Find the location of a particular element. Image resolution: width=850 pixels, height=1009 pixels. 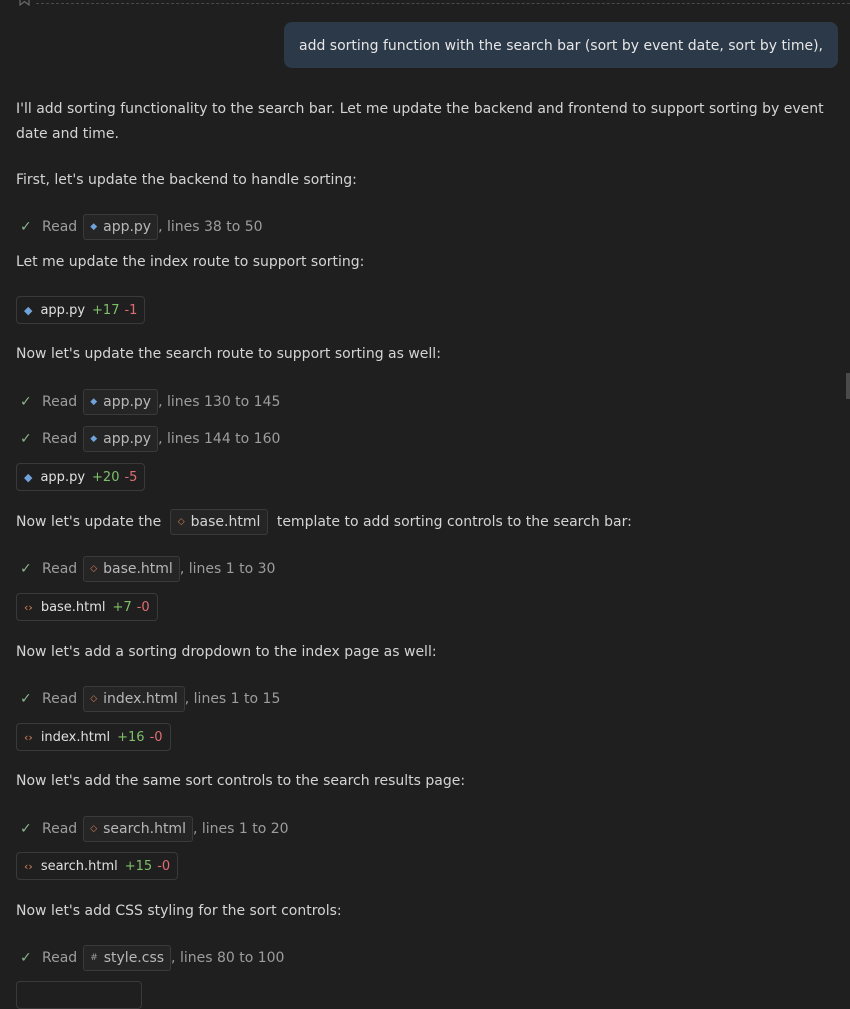

read-row: ✓ Read # style.css , lines 80 to 100 is located at coordinates (152, 958).